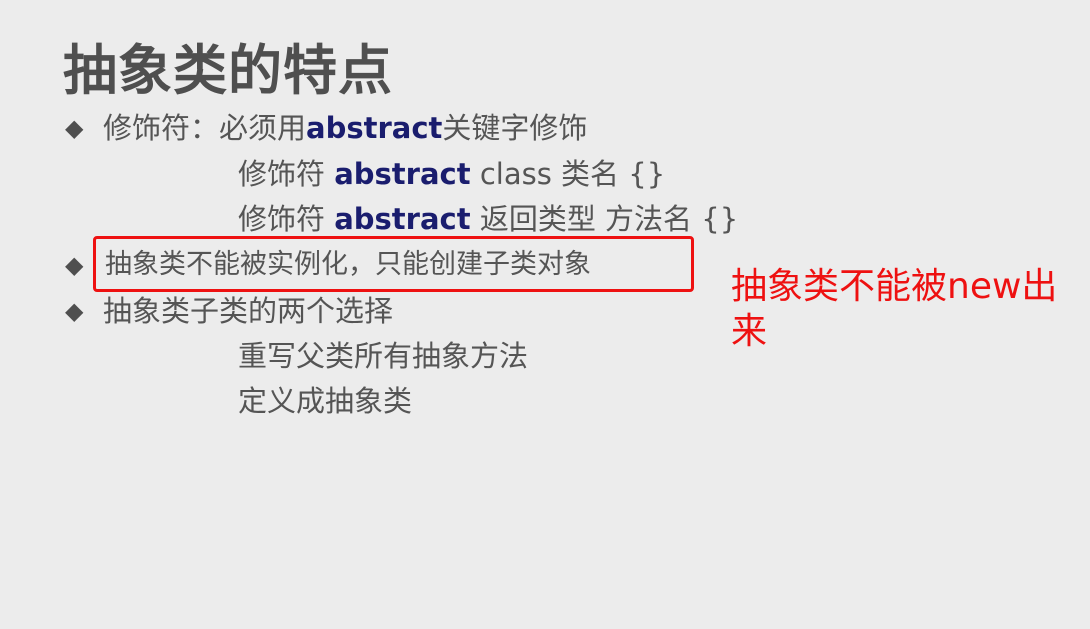  I want to click on text-segment: class 类名 {}, so click(568, 174).